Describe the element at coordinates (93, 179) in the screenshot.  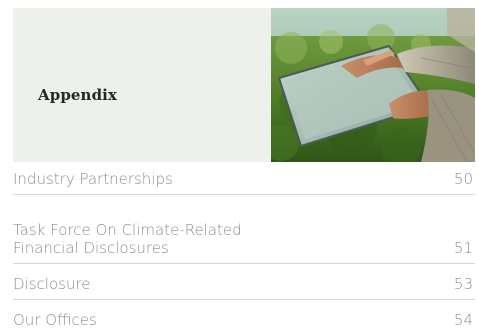
I see `toc-item-label: Industry Partnerships` at that location.